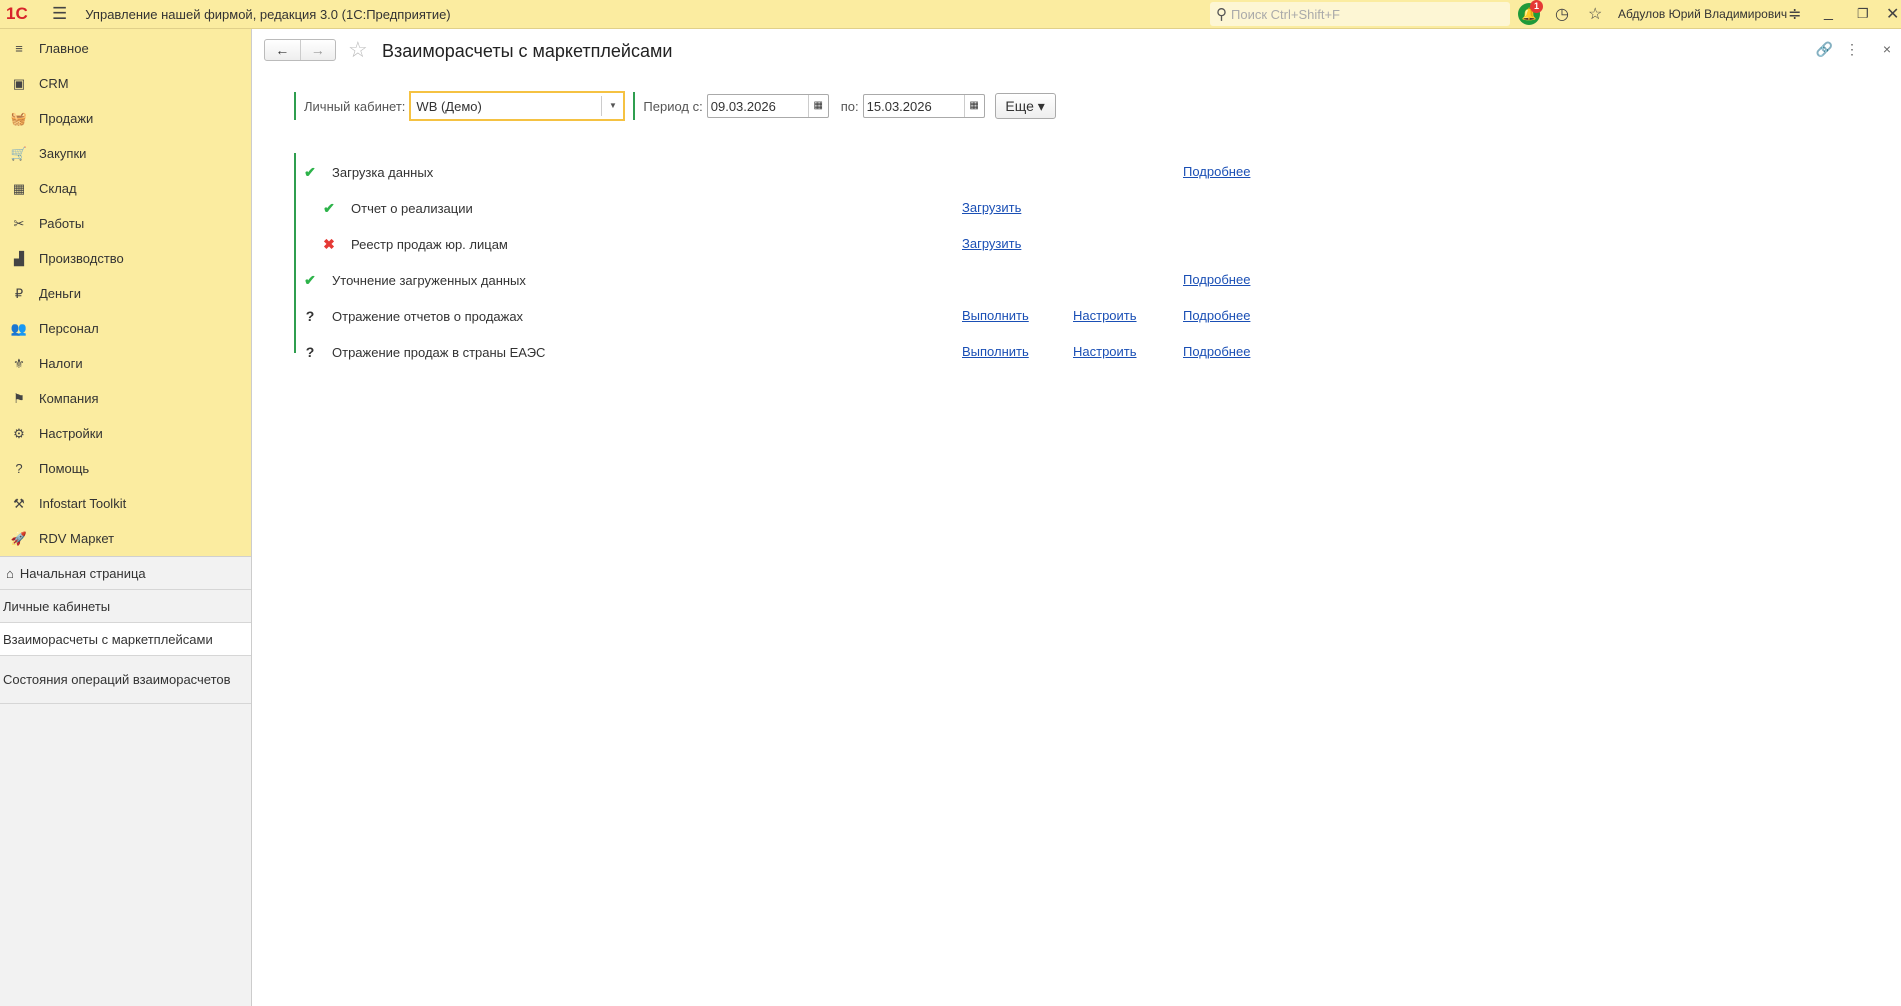 The width and height of the screenshot is (1901, 1006). I want to click on step-label: Отражение отчетов о продажах, so click(428, 316).